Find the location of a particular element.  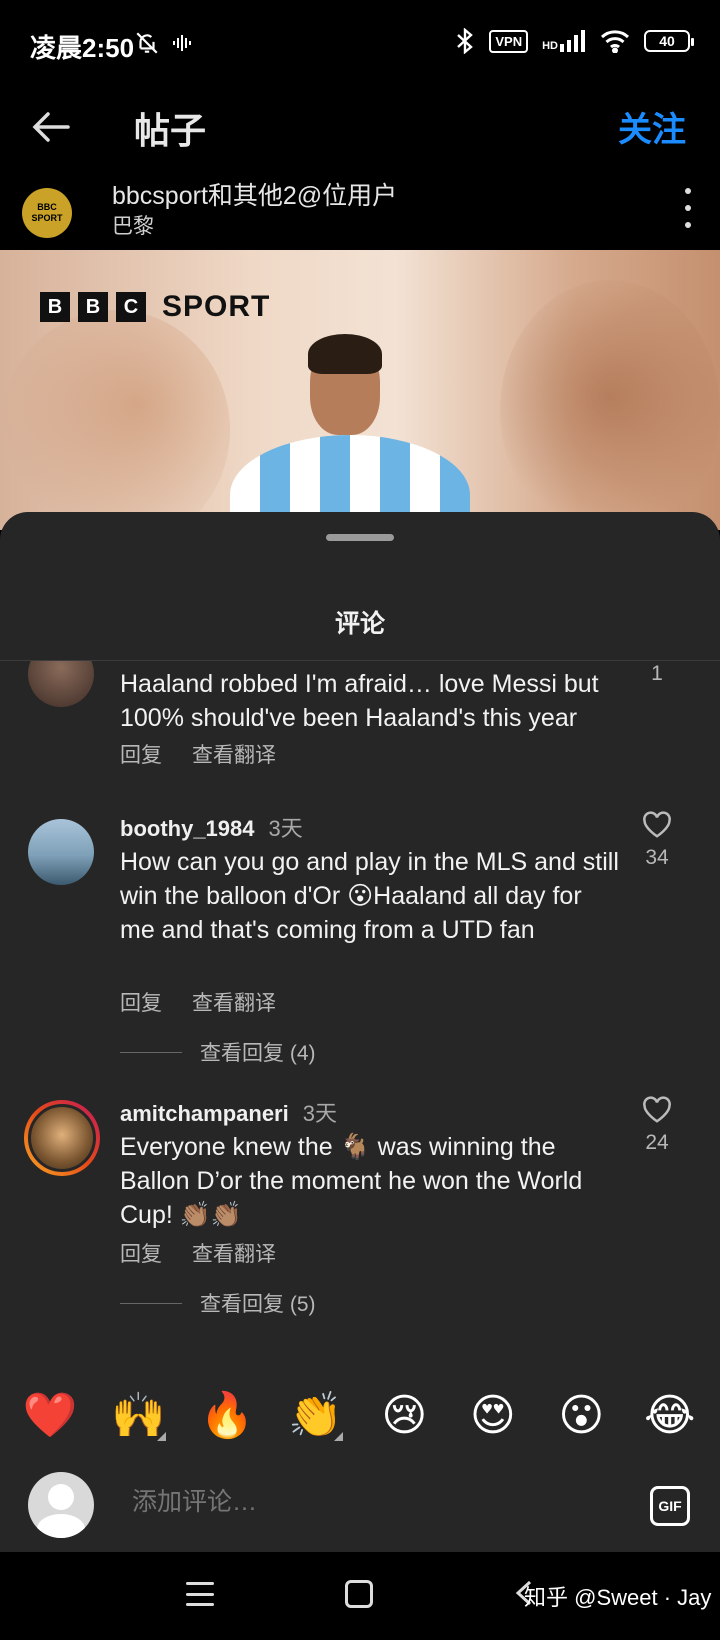

home-icon is located at coordinates (359, 1594).